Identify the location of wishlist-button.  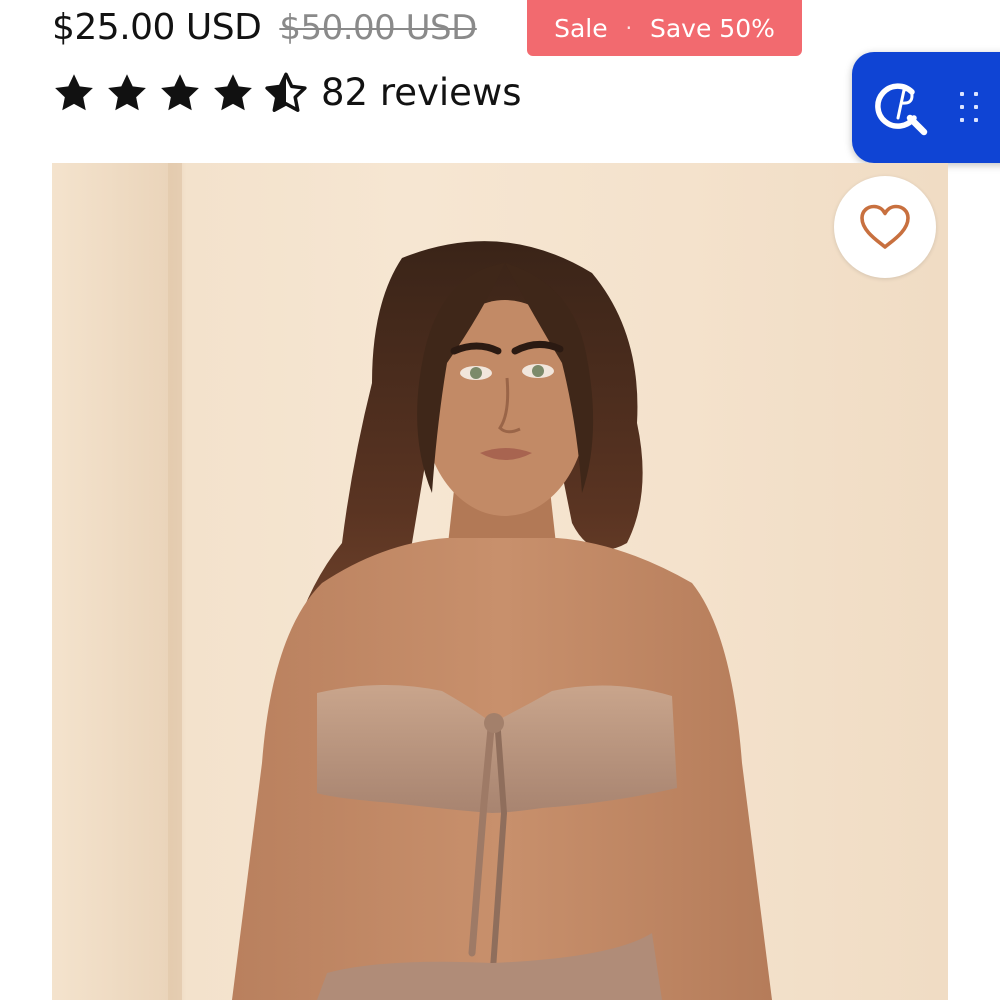
(885, 227).